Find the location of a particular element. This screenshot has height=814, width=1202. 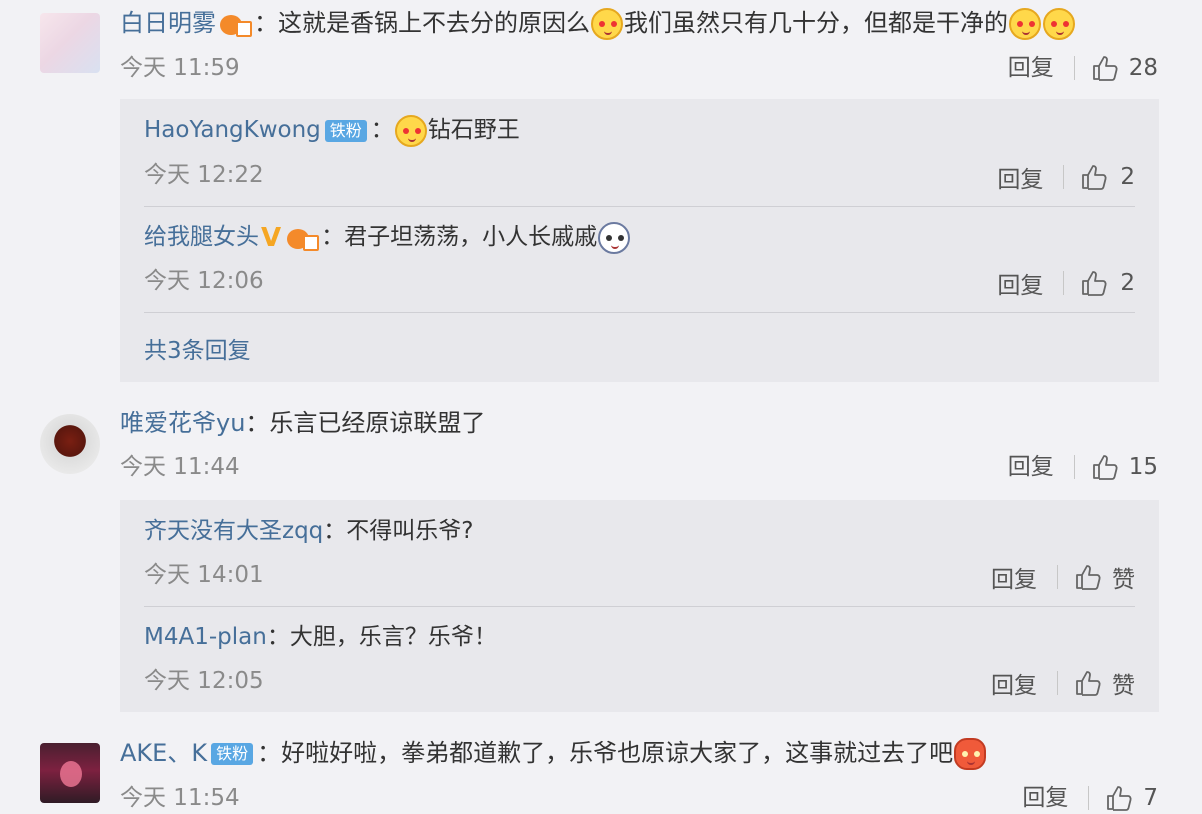

timestamp: 今天 14:01 is located at coordinates (204, 575).